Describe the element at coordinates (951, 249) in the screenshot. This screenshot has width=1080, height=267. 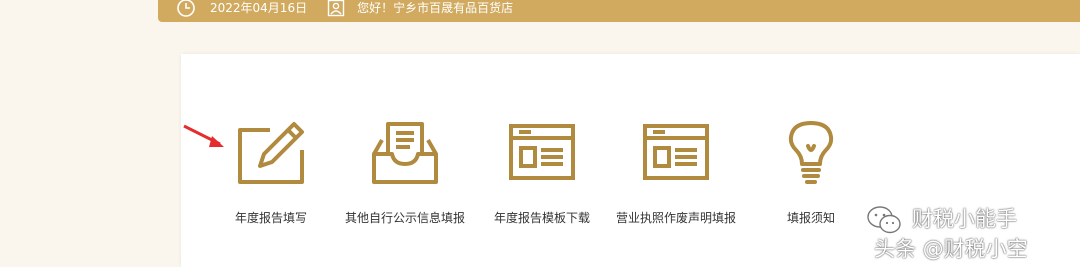
I see `watermark-source: 头条 @财税小空` at that location.